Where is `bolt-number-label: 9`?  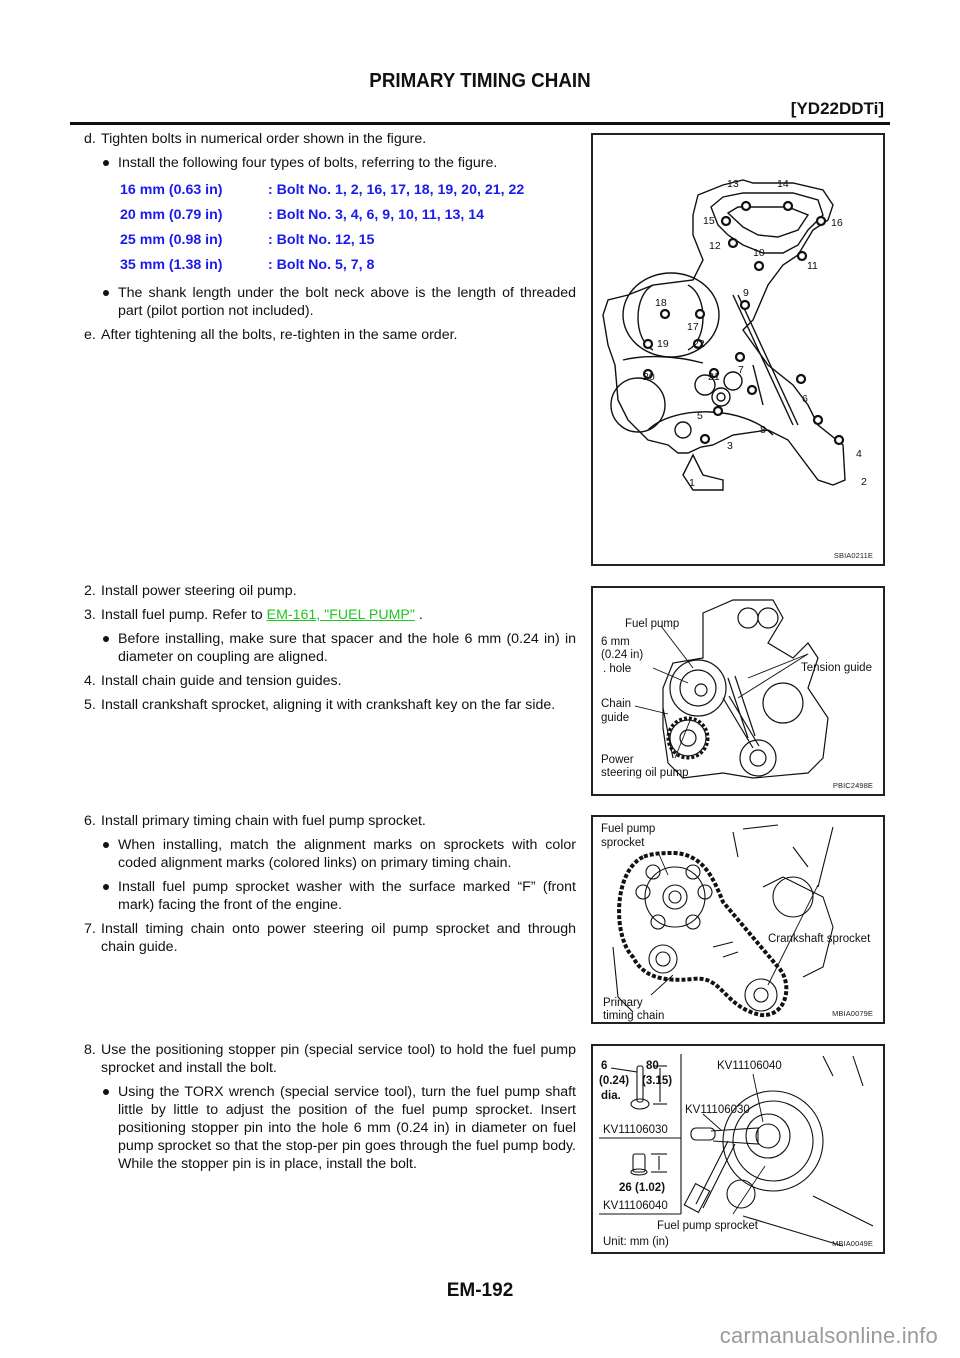
bolt-number-label: 9 is located at coordinates (746, 293).